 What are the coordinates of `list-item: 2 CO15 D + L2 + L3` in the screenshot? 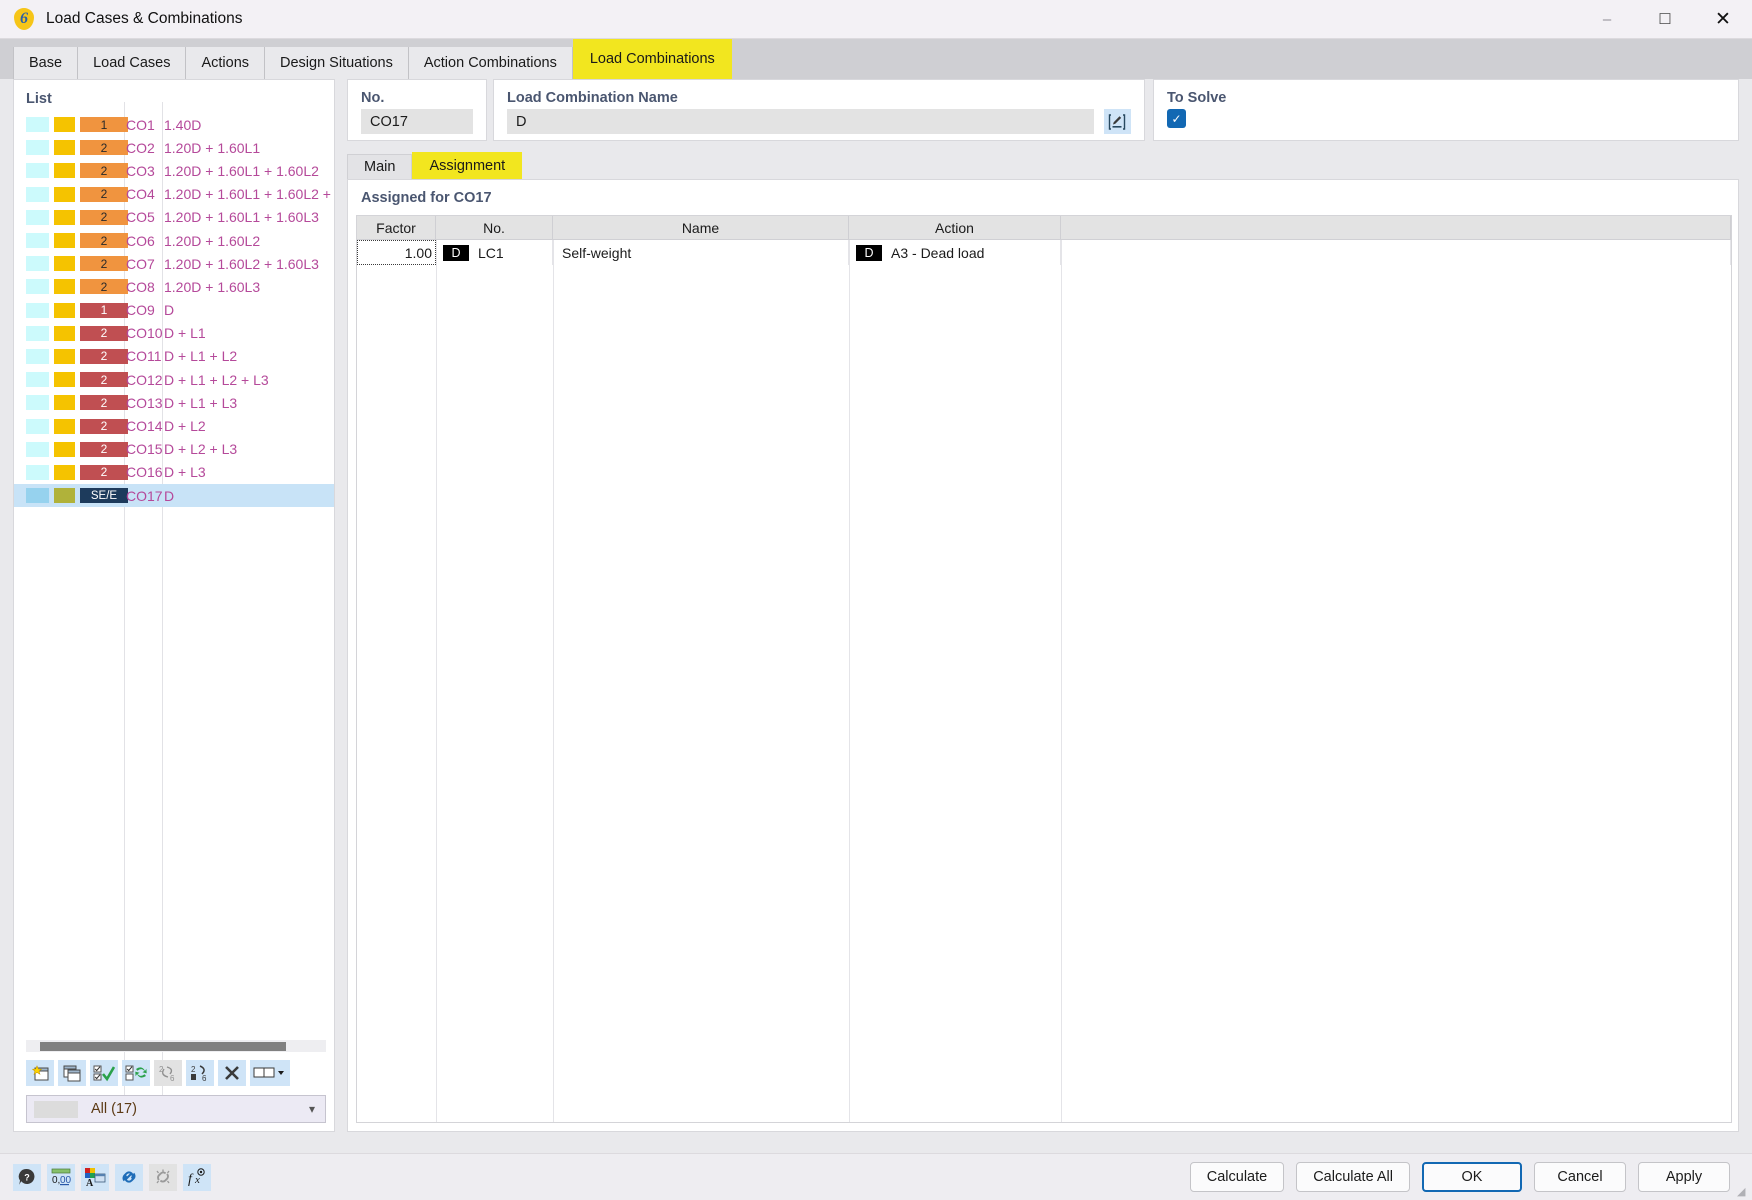 It's located at (174, 449).